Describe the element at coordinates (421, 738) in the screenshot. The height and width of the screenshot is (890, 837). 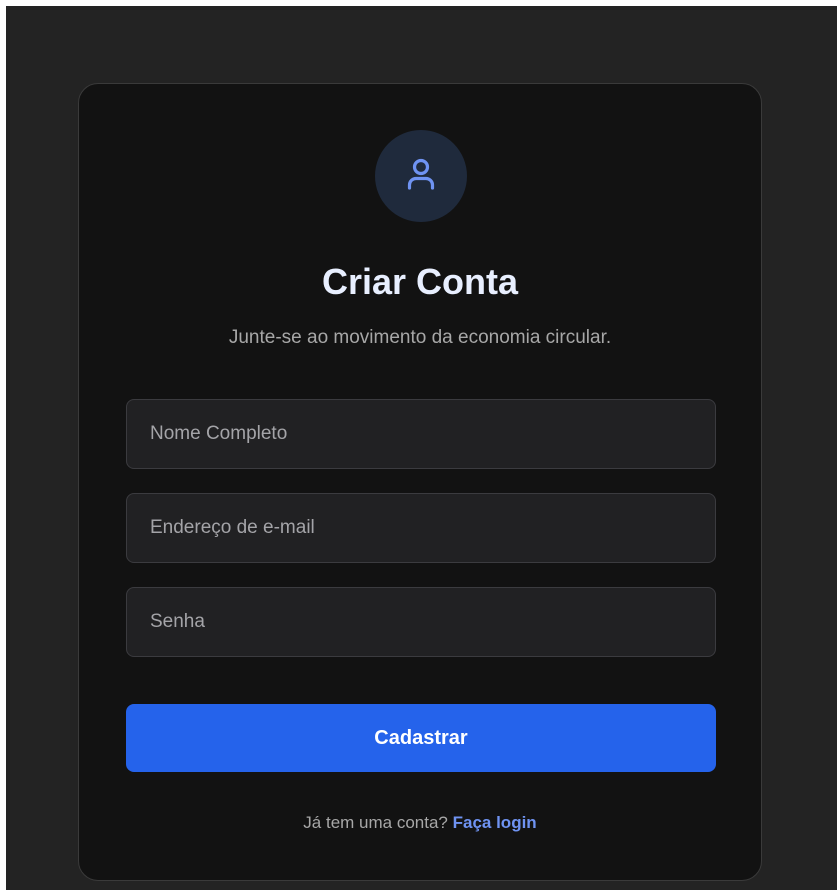
I see `register-button: Cadastrar` at that location.